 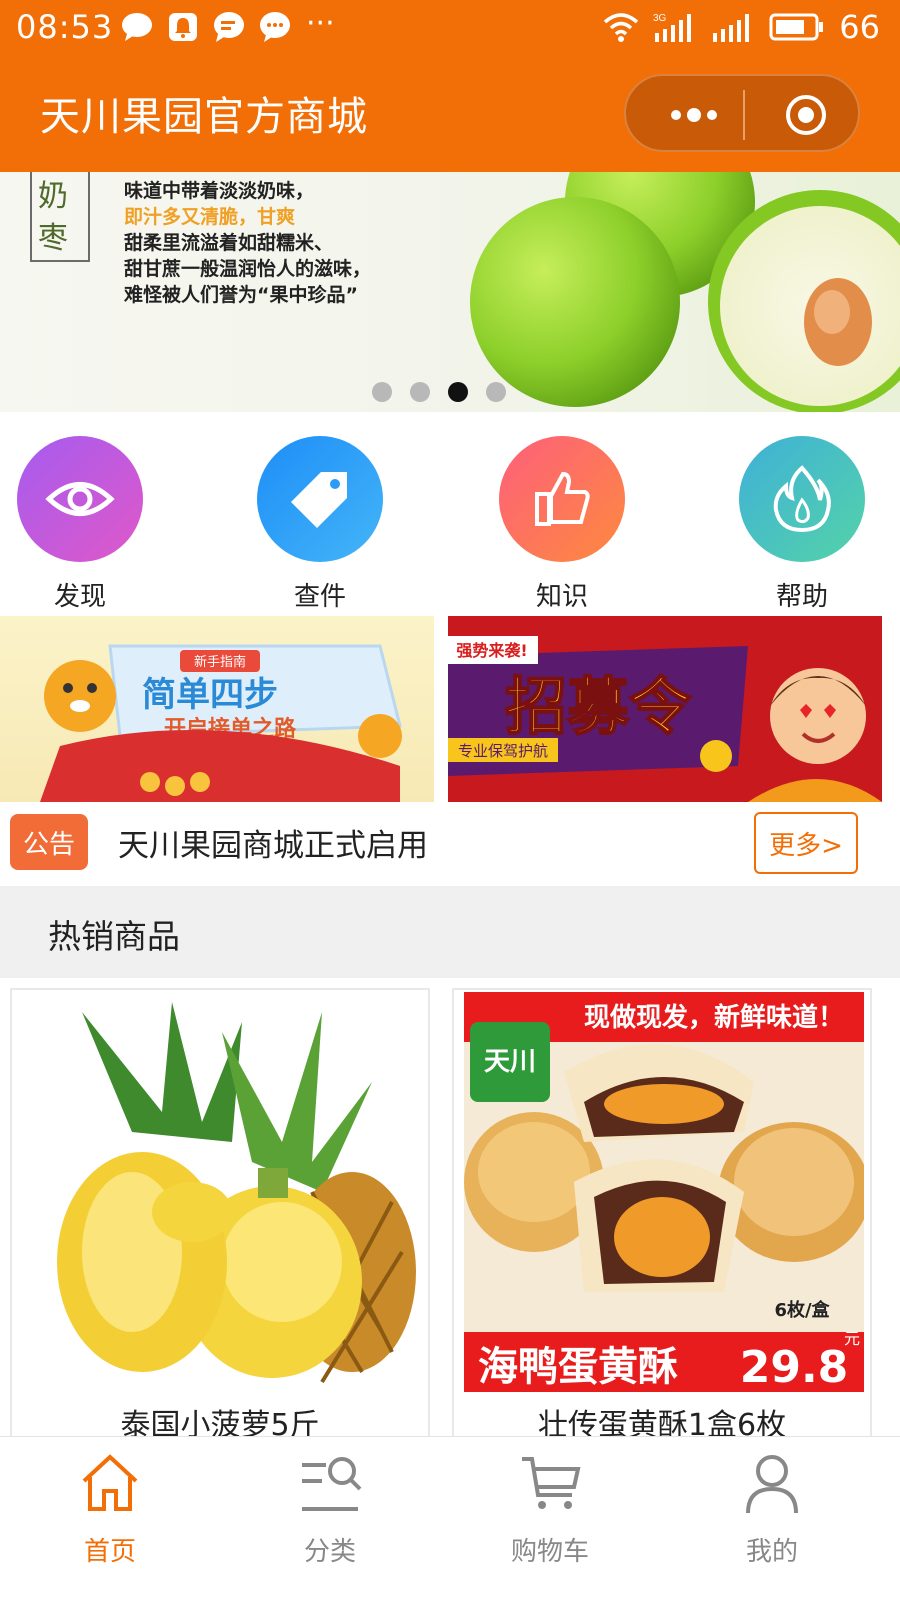 What do you see at coordinates (49, 842) in the screenshot?
I see `announcement-tag: 公告` at bounding box center [49, 842].